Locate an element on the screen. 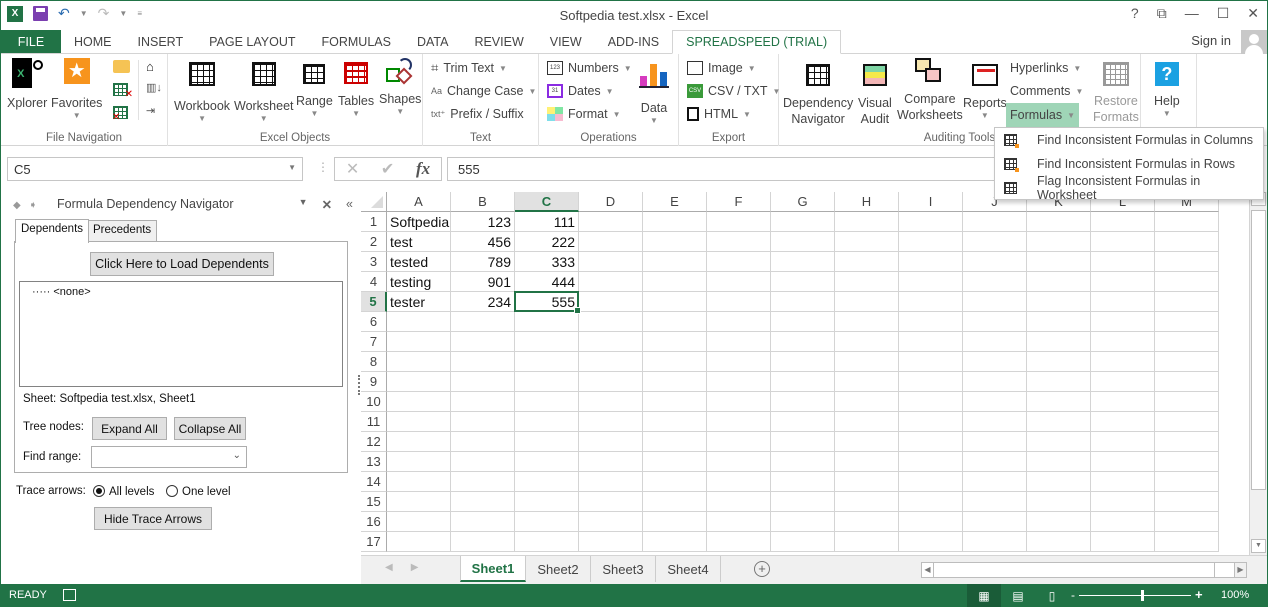 The height and width of the screenshot is (607, 1268). cell-d5 is located at coordinates (611, 302).